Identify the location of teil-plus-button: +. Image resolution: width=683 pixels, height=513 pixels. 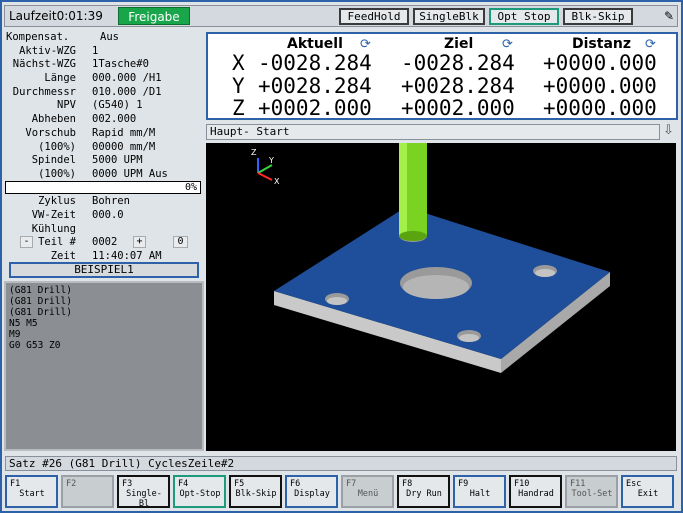
(139, 242).